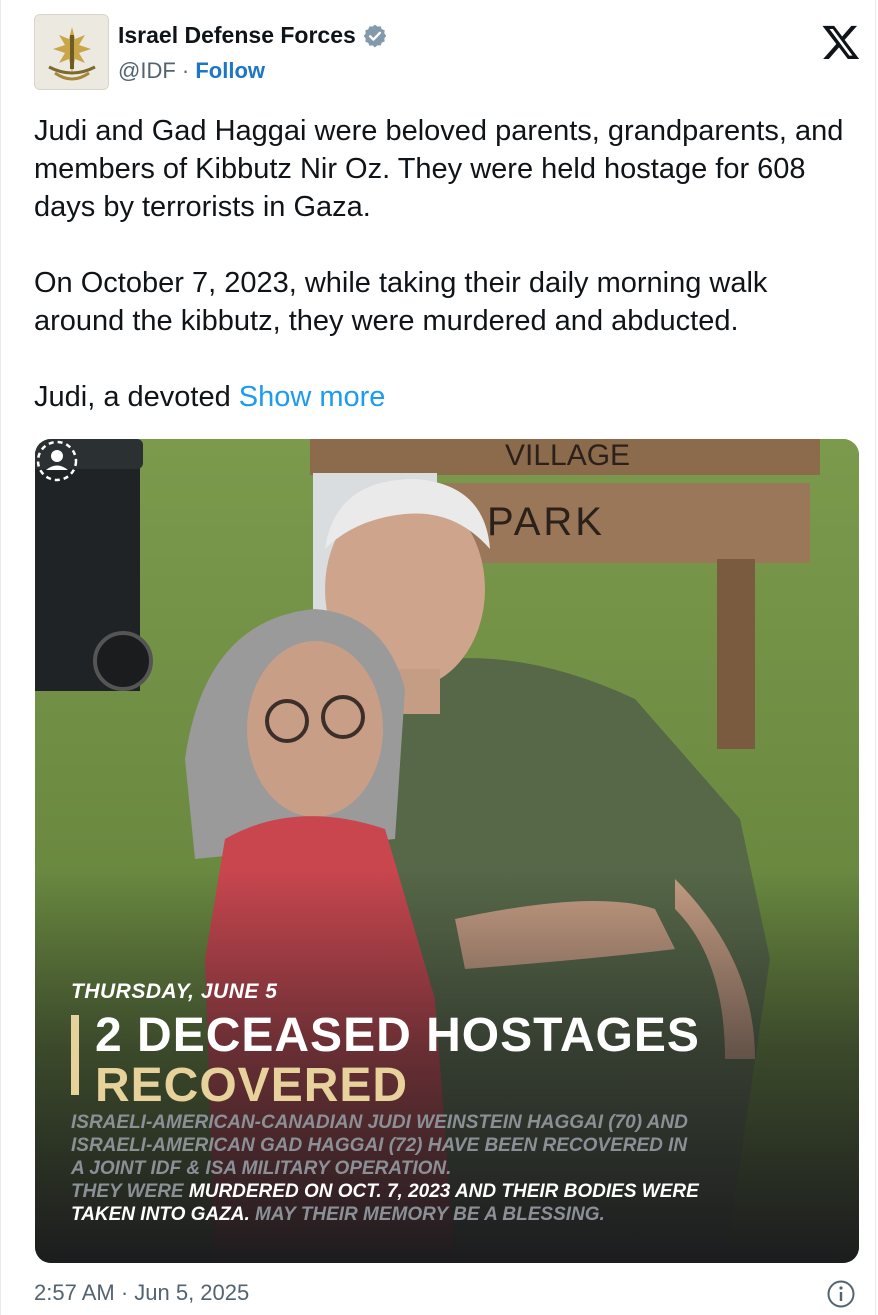  I want to click on media-headline: 2 DECEASED HOSTAGES RECOVERED, so click(385, 1061).